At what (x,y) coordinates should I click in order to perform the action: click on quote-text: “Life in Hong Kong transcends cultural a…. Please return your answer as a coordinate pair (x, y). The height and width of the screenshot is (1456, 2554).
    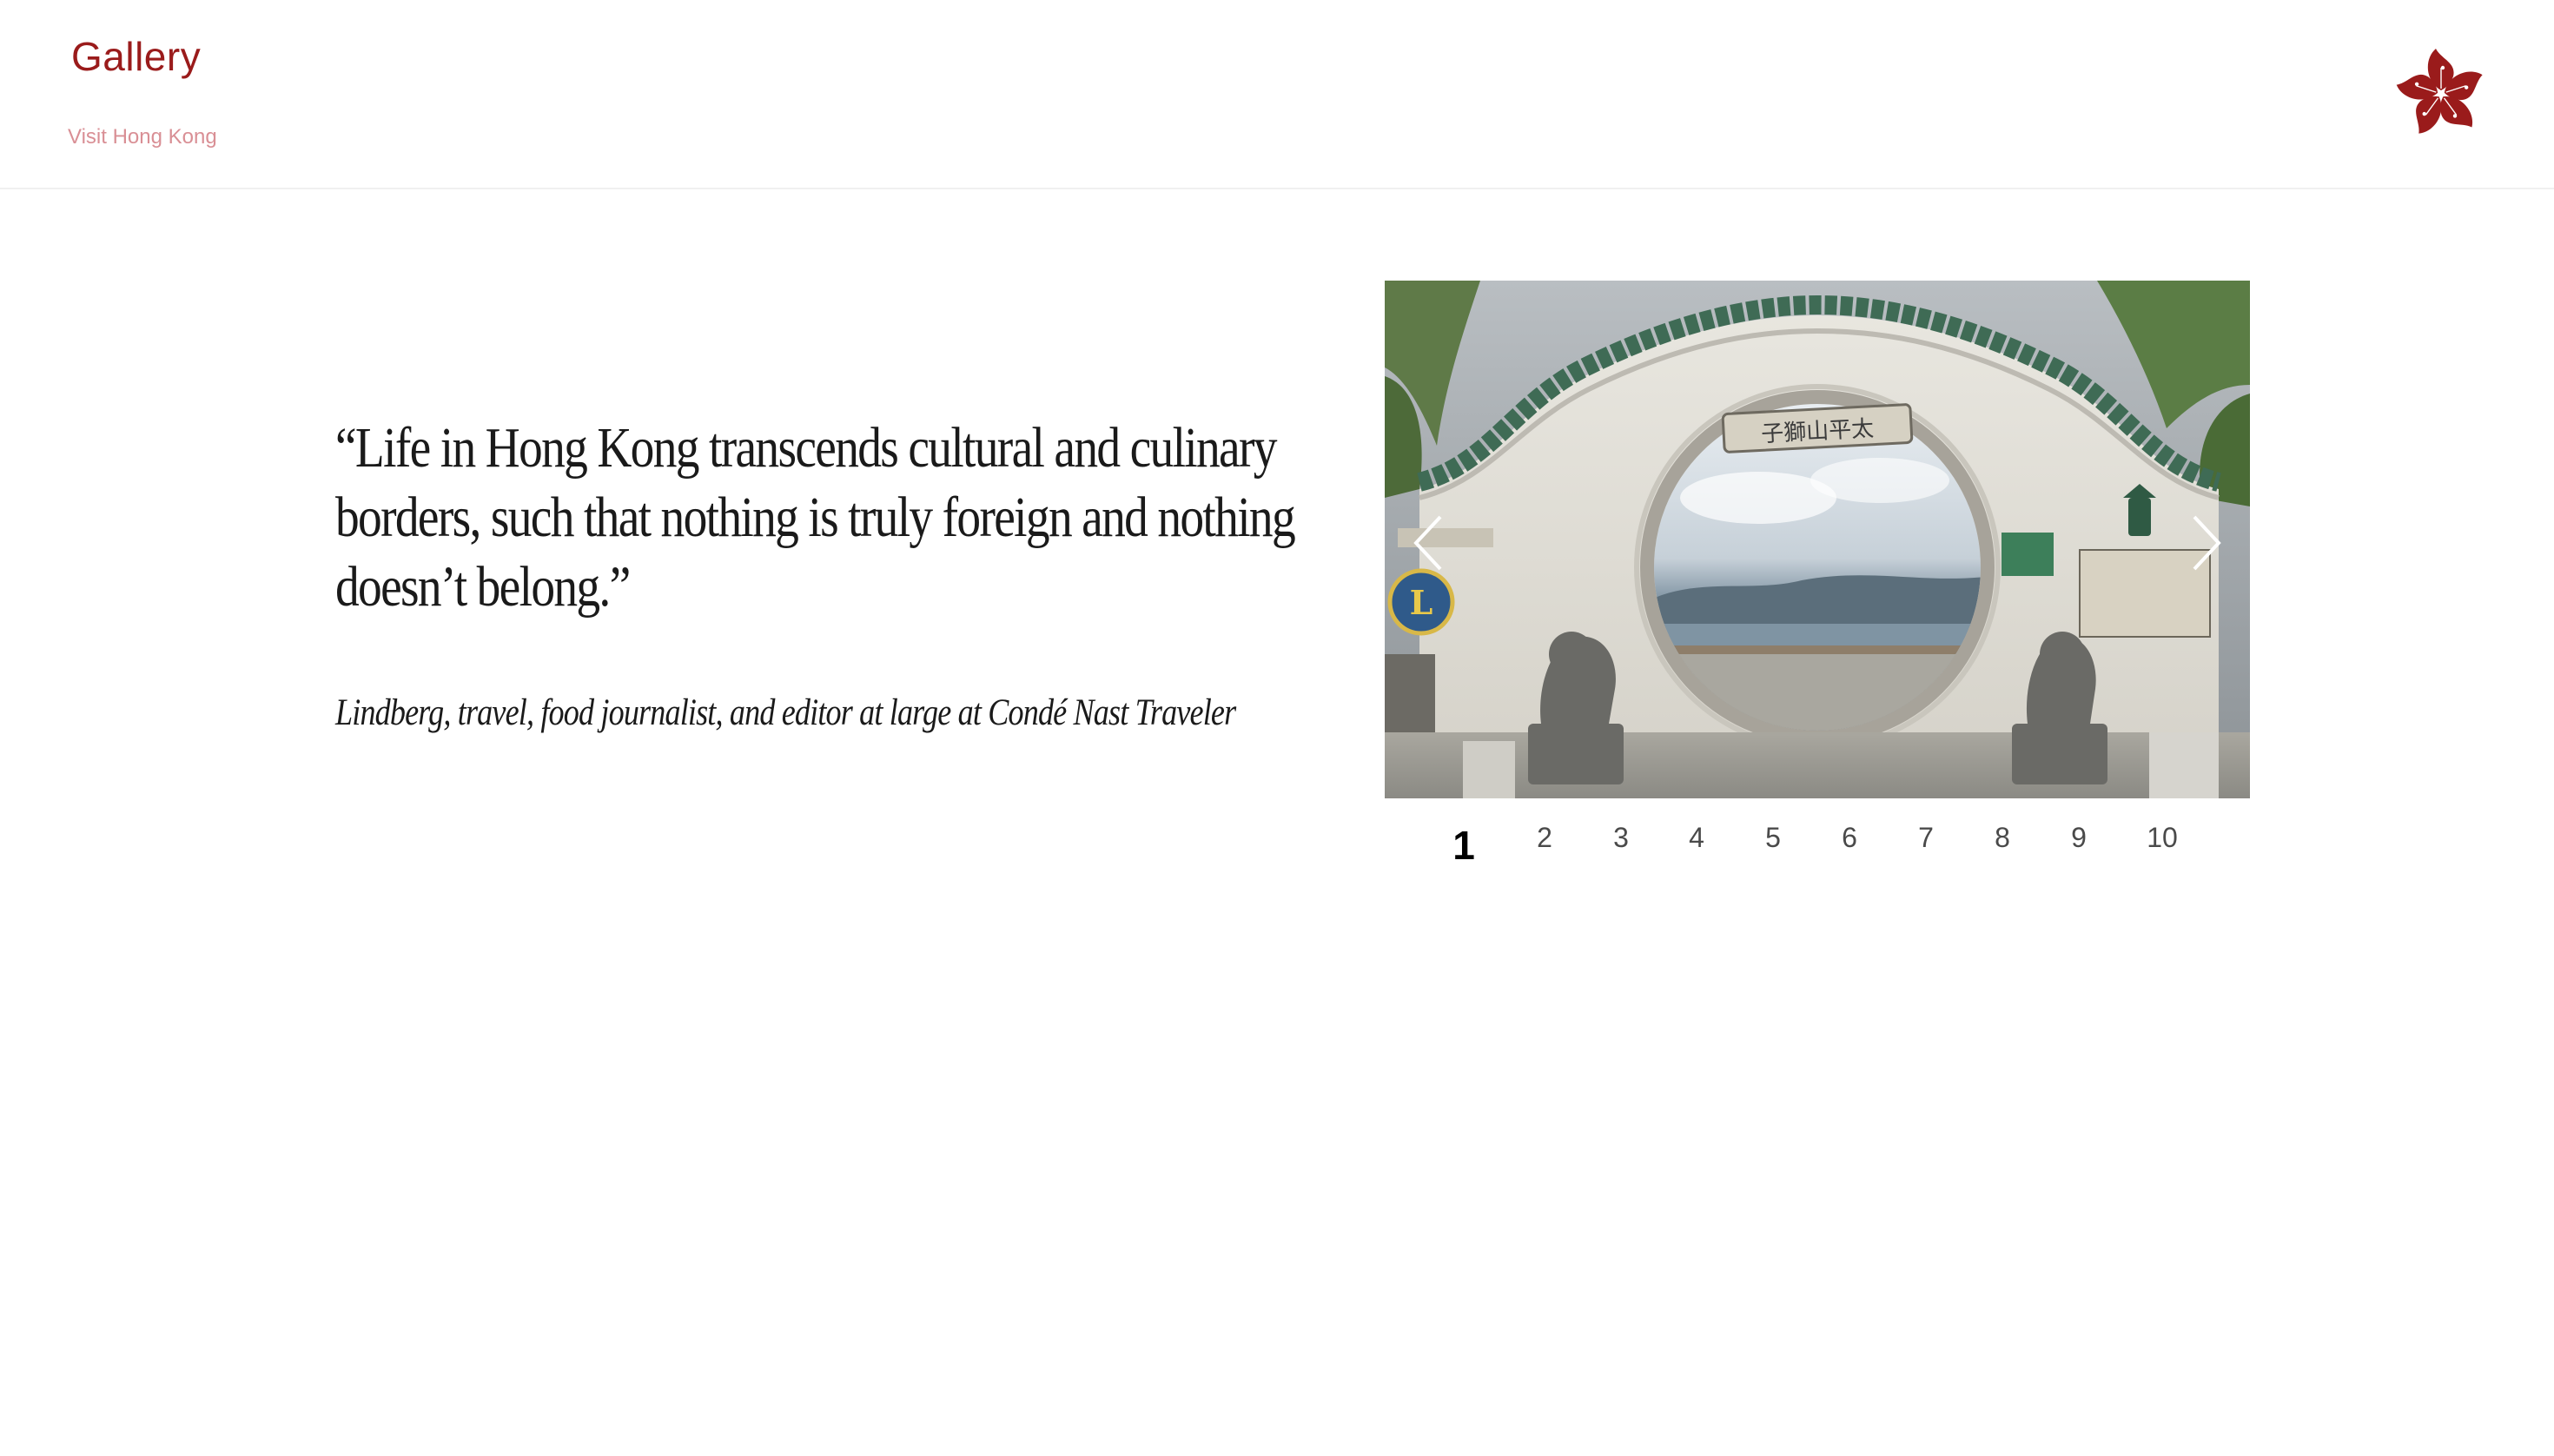
    Looking at the image, I should click on (815, 517).